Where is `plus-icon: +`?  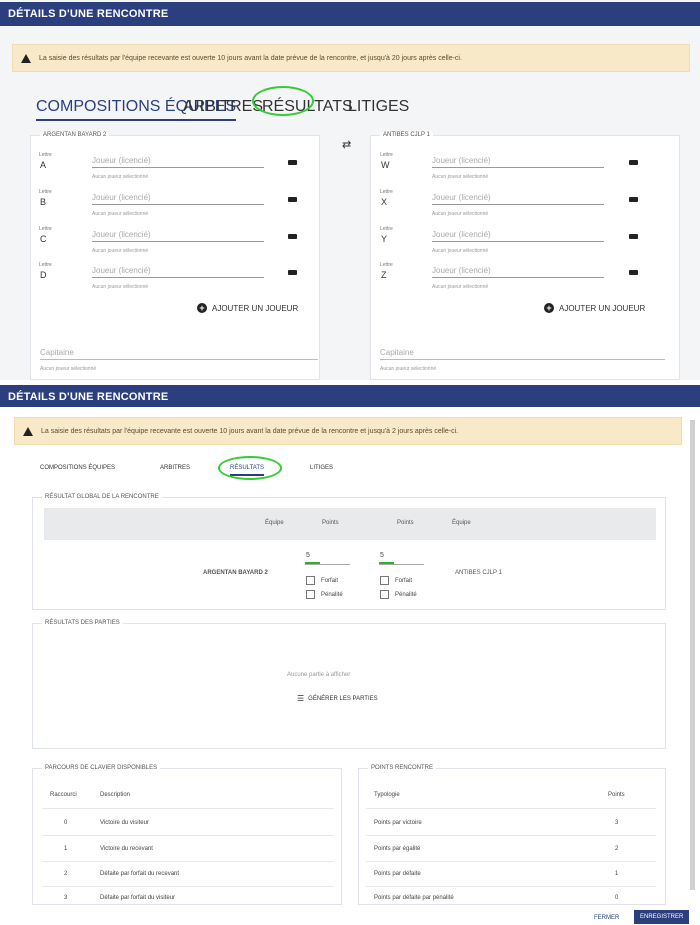 plus-icon: + is located at coordinates (549, 308).